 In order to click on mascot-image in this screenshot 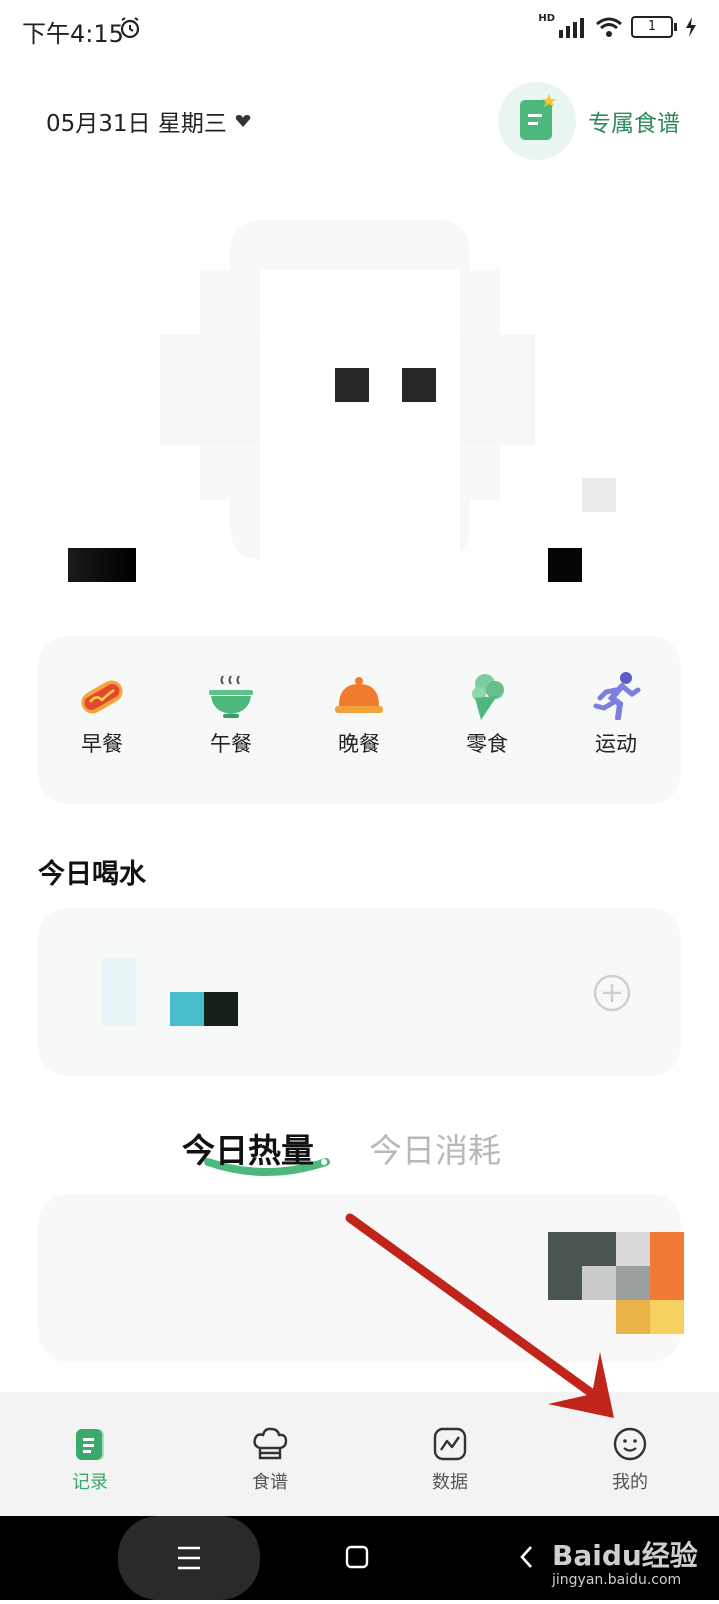, I will do `click(360, 395)`.